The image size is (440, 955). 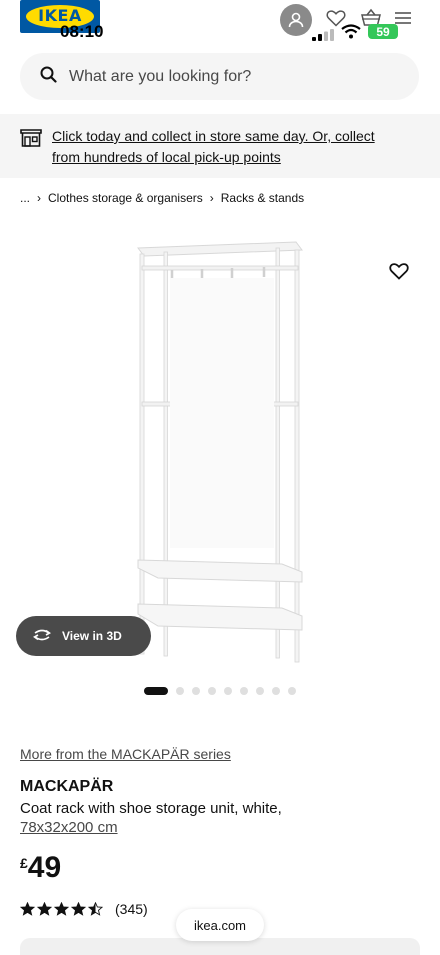 What do you see at coordinates (92, 636) in the screenshot?
I see `view-in-3d-label: View in 3D` at bounding box center [92, 636].